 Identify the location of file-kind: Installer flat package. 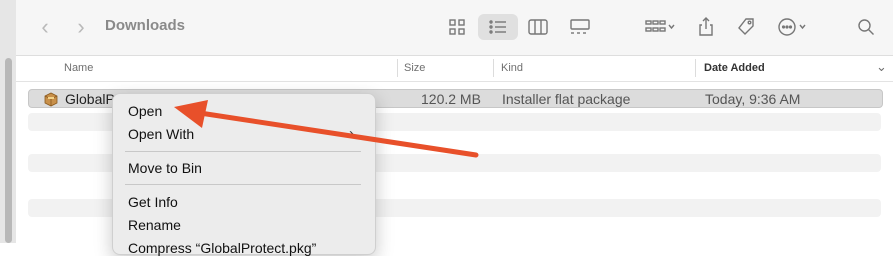
(566, 99).